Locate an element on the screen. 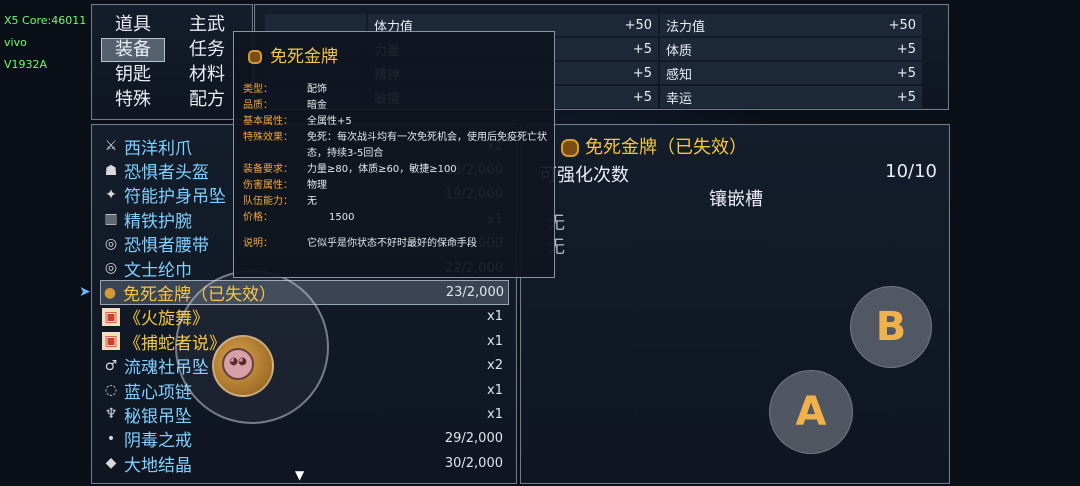 The image size is (1080, 486). ring-icon: • is located at coordinates (111, 438).